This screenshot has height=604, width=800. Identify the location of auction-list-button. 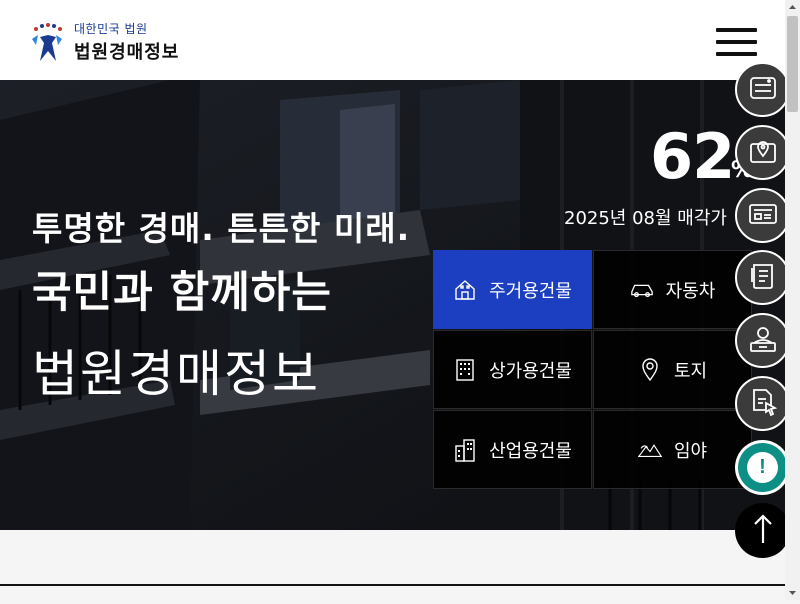
(762, 89).